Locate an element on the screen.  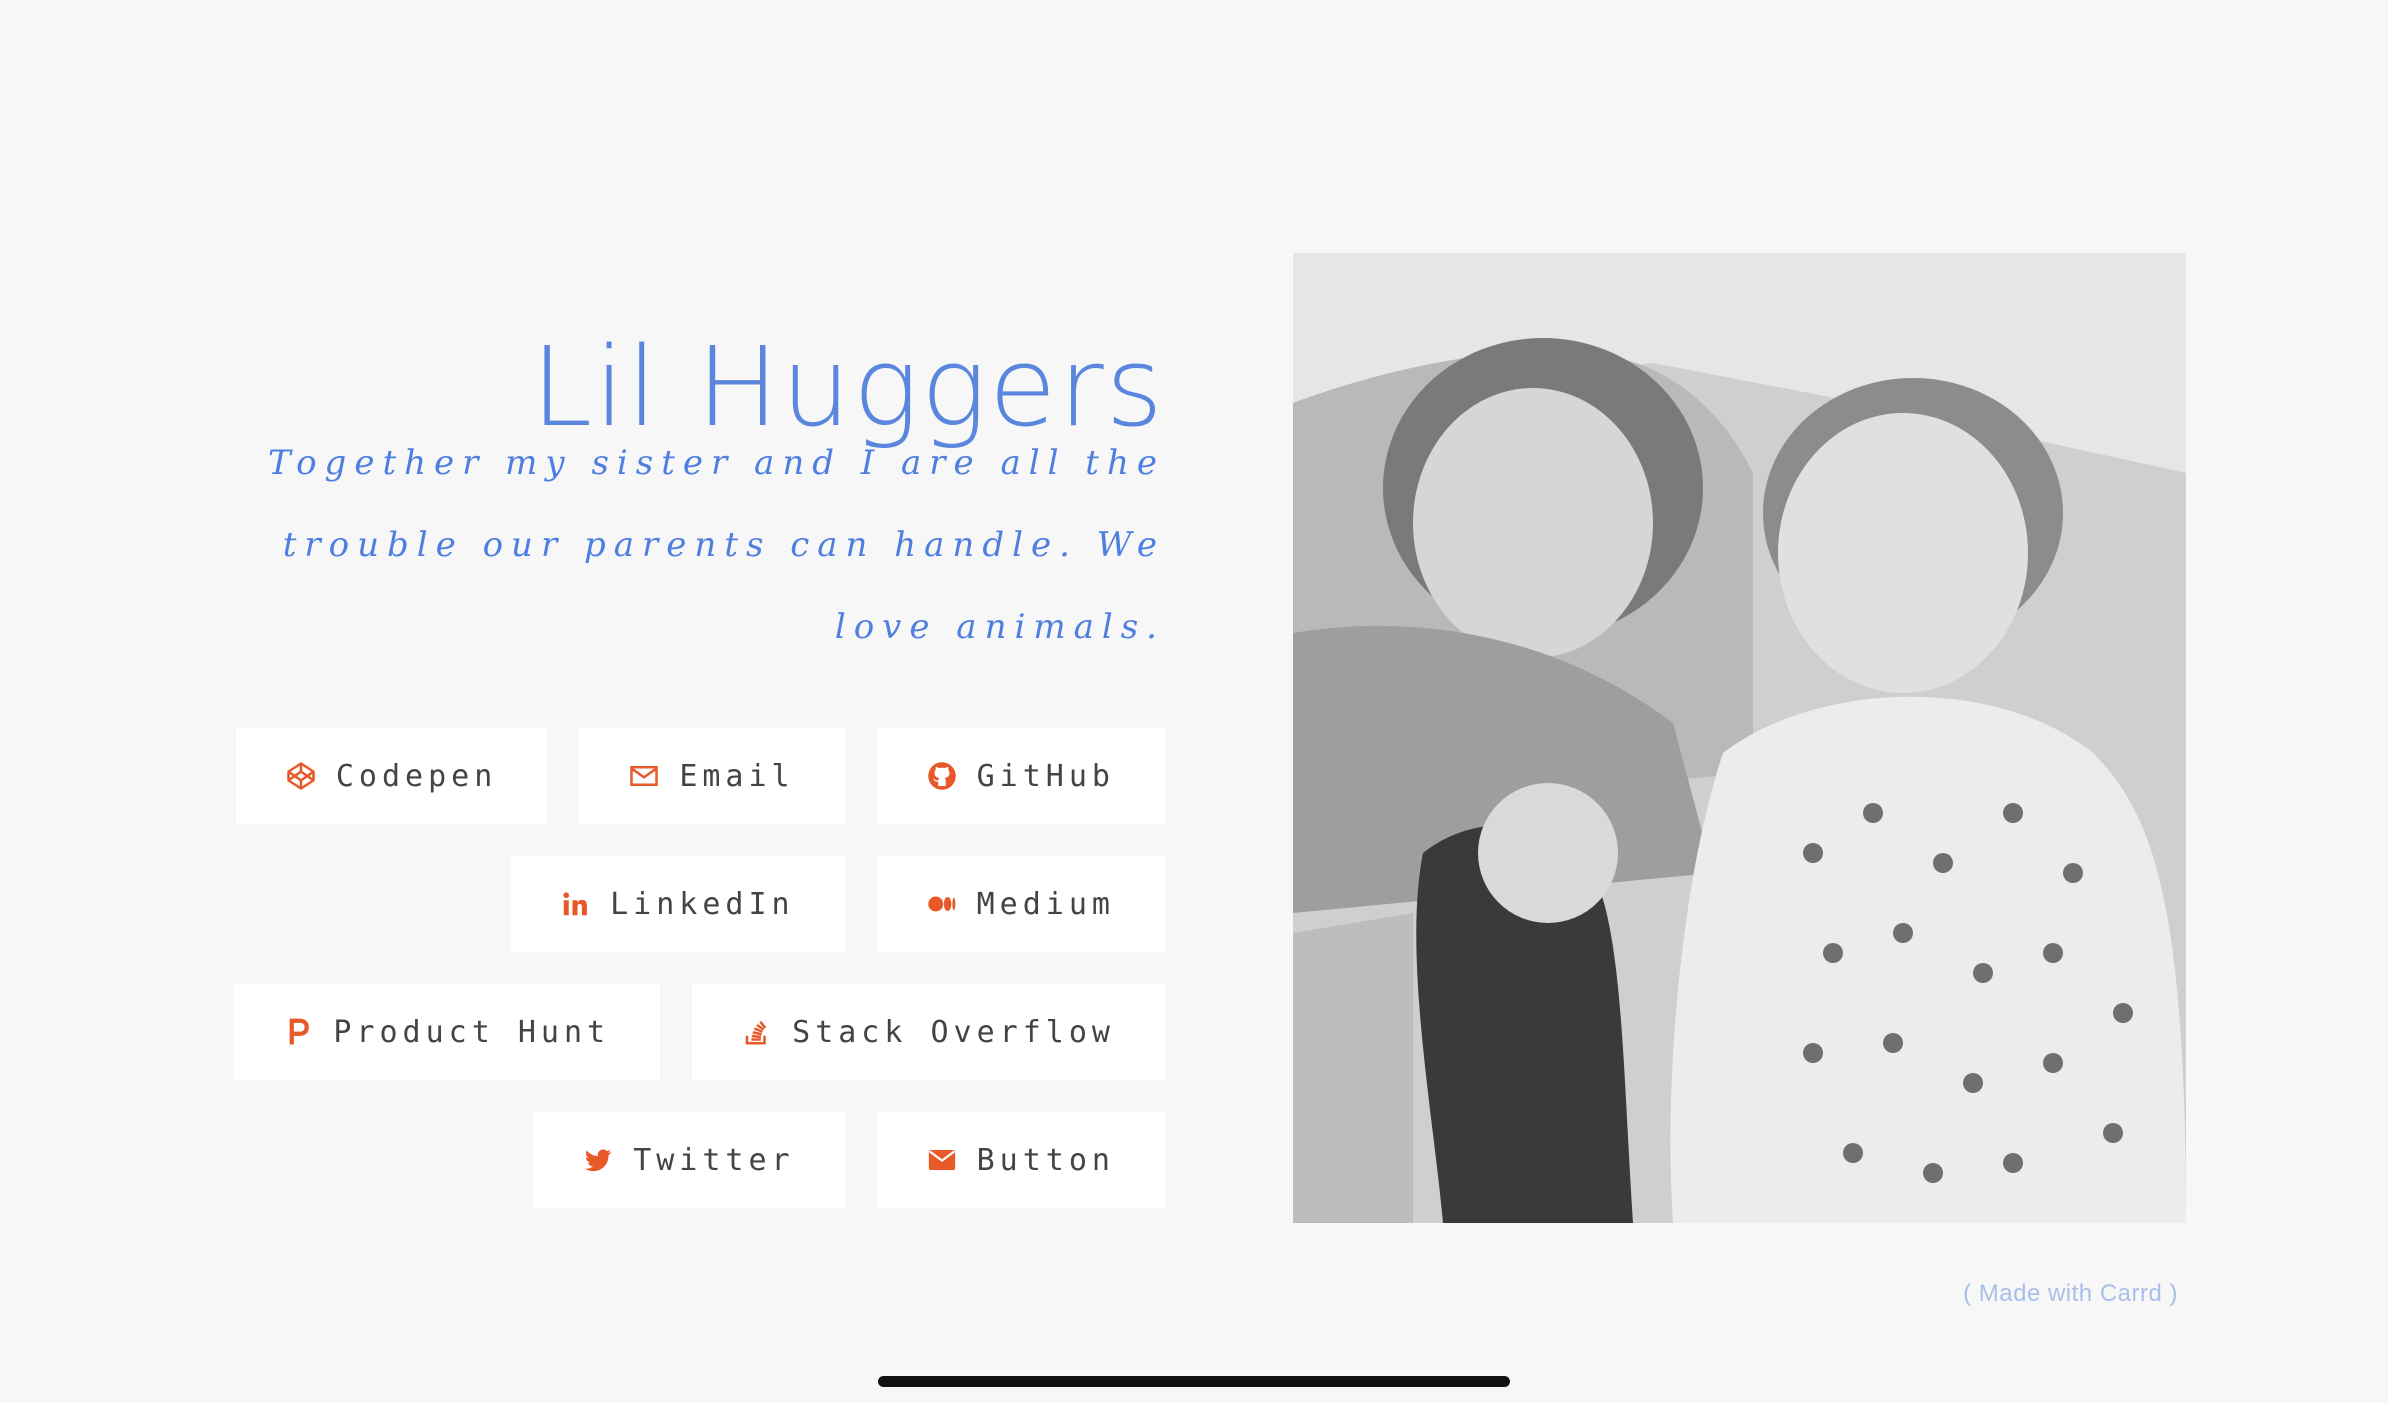
medium-button: Medium is located at coordinates (1020, 904).